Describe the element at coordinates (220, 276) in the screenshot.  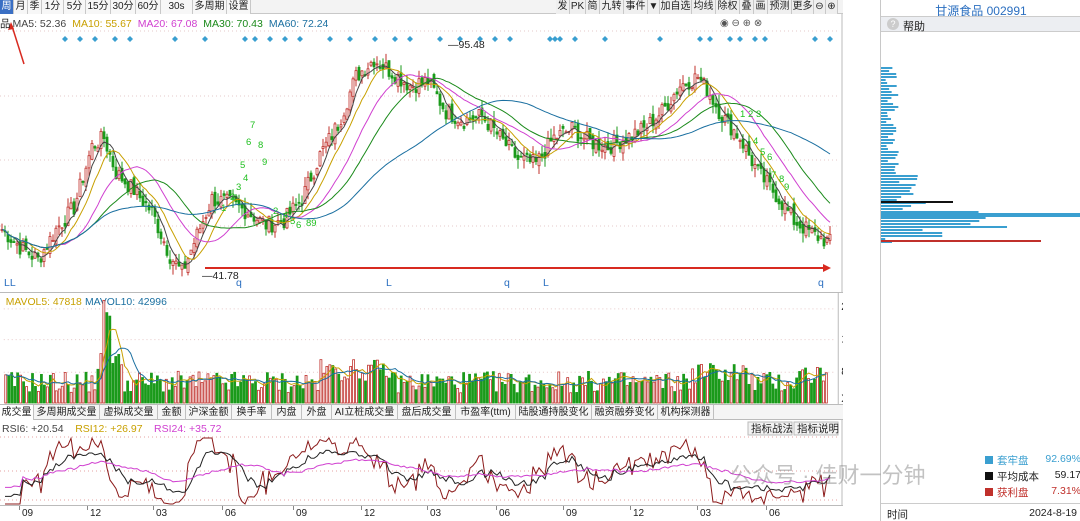
I see `low-price-label: —41.78` at that location.